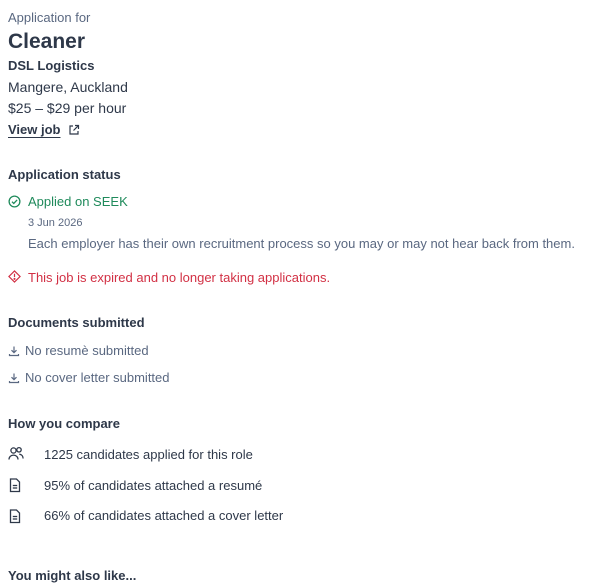 The height and width of the screenshot is (583, 614). What do you see at coordinates (67, 108) in the screenshot?
I see `job-salary: $25 – $29 per hour` at bounding box center [67, 108].